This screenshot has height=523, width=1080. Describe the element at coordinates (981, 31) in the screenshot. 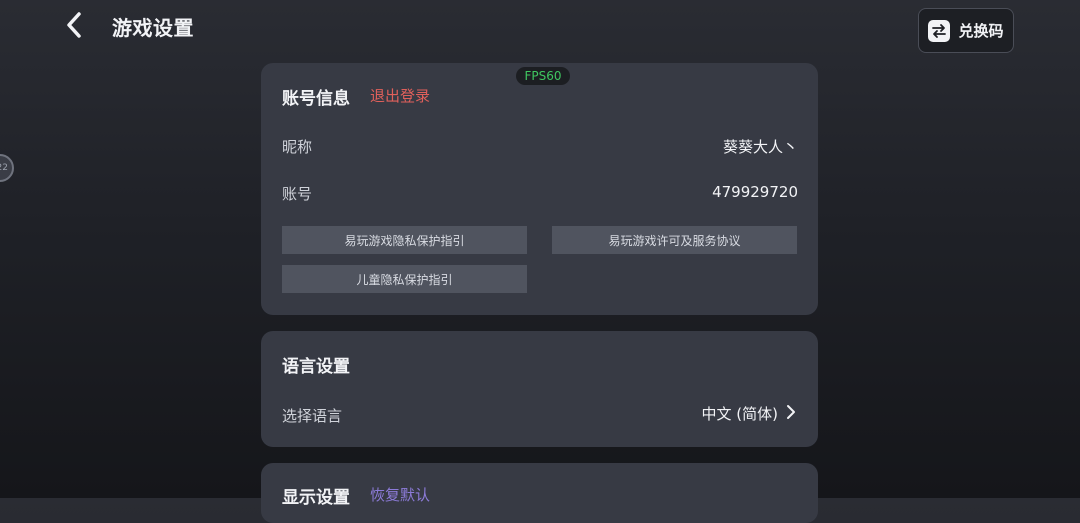

I see `redeem-code-label: 兑换码` at that location.